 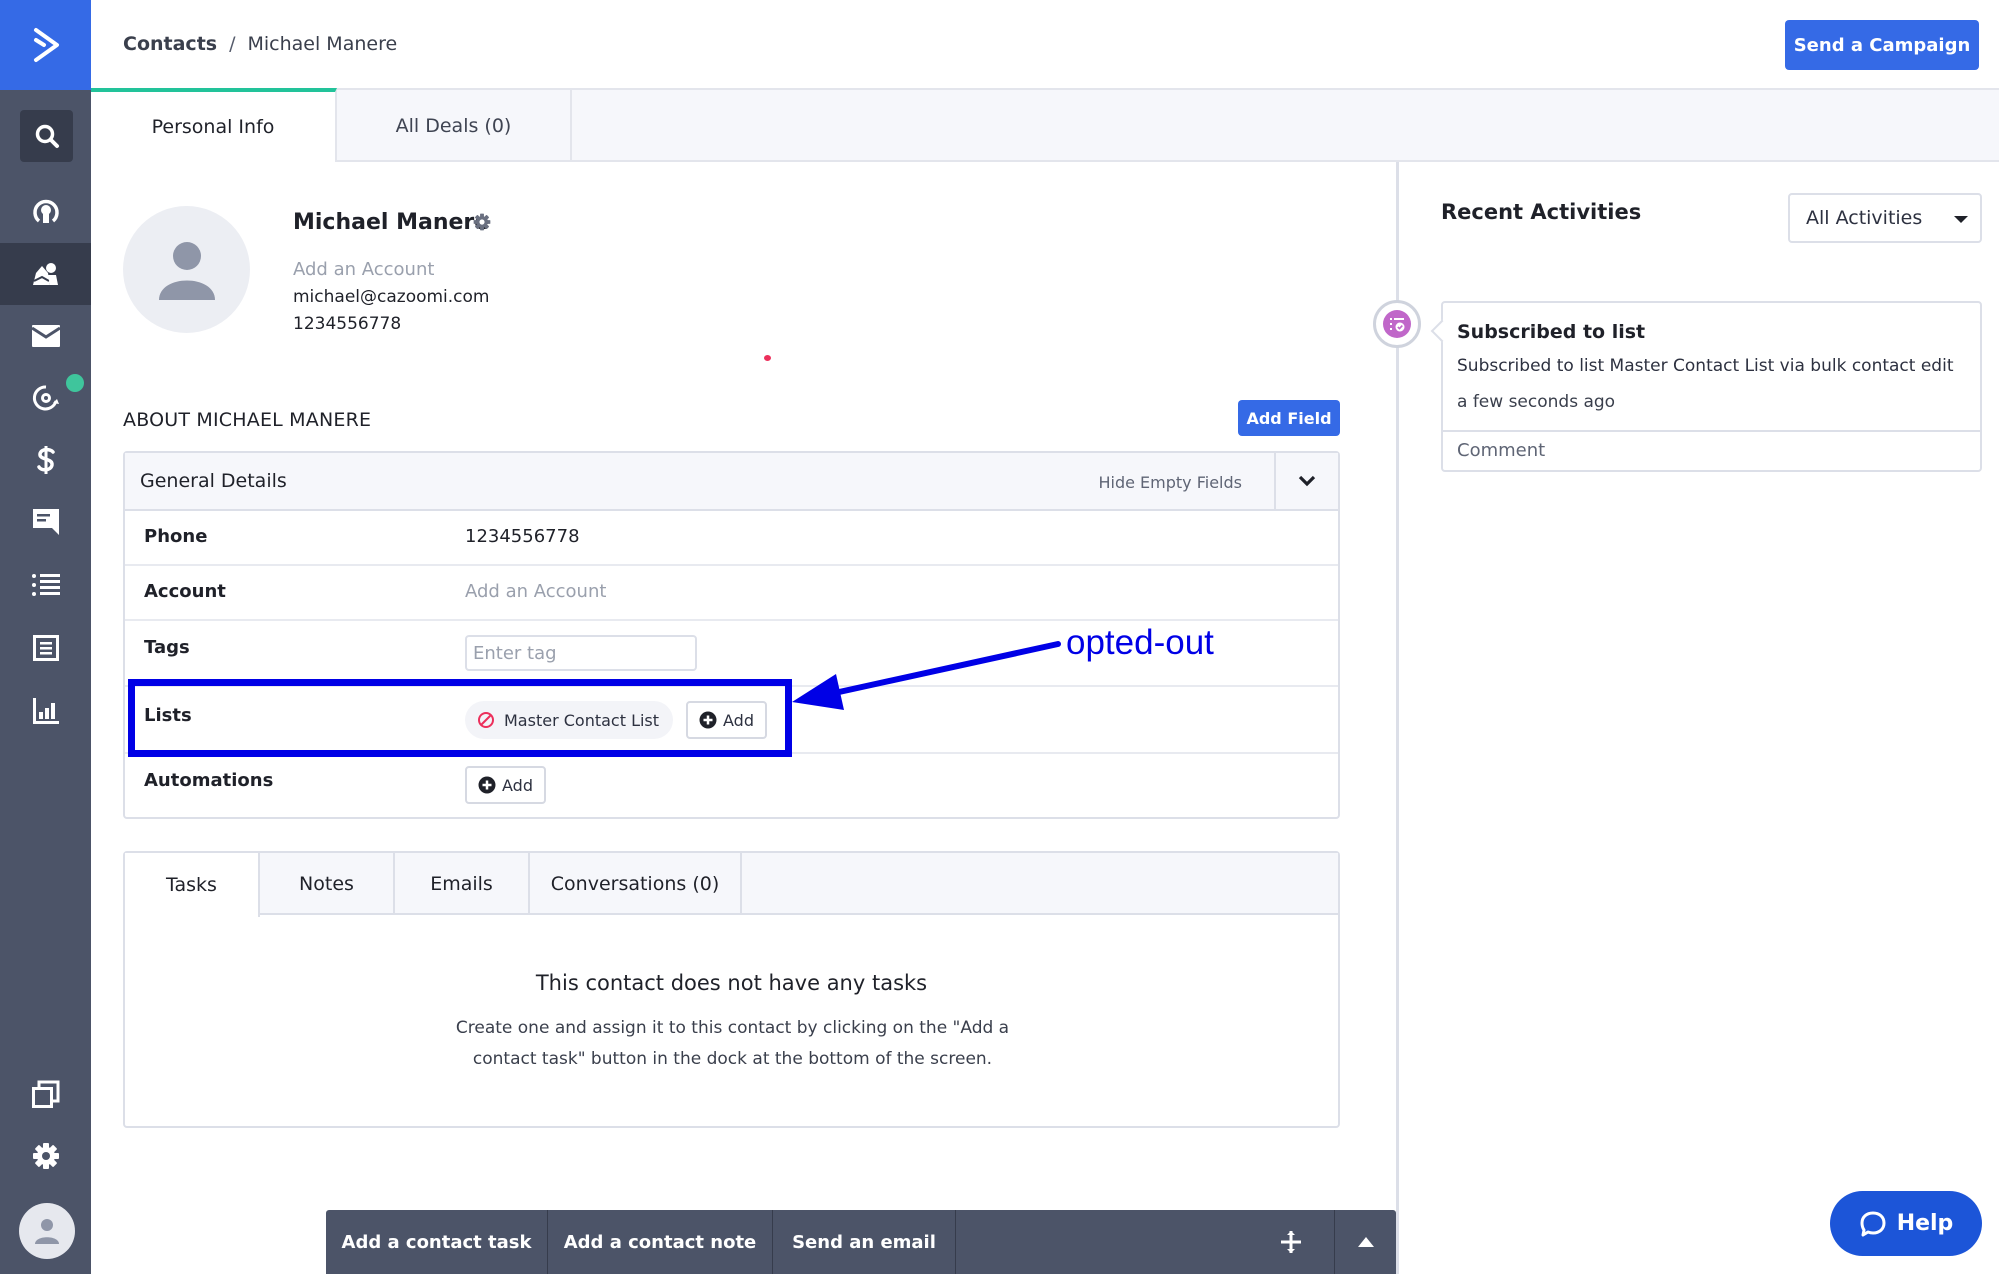 I want to click on field-row-phone: Phone 1234556778, so click(x=731, y=538).